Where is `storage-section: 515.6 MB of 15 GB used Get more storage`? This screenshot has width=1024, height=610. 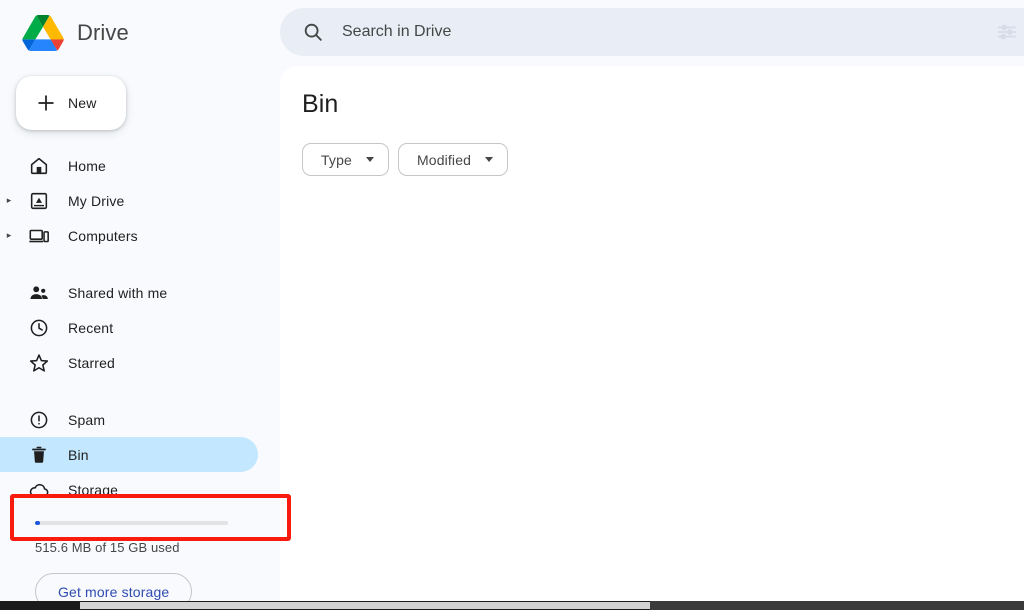 storage-section: 515.6 MB of 15 GB used Get more storage is located at coordinates (140, 558).